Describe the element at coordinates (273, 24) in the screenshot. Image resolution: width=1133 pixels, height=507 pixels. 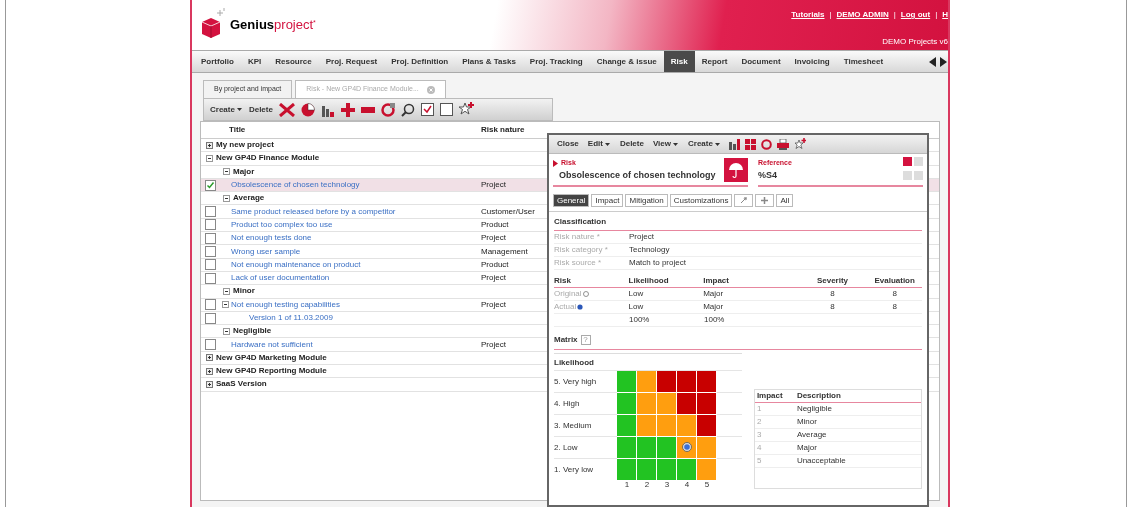
I see `logo-text: Geniusproject$^{*}$` at that location.